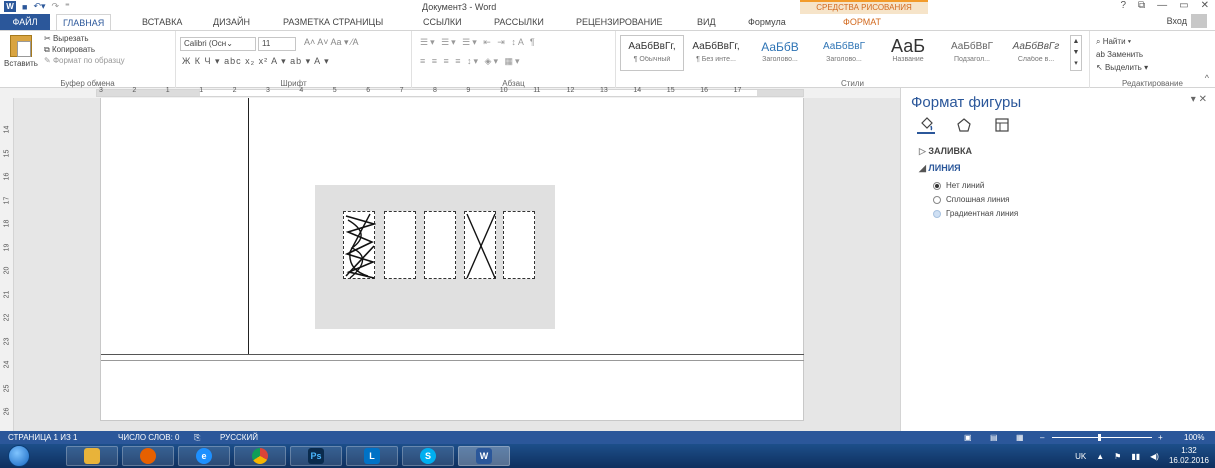 This screenshot has height=468, width=1215. Describe the element at coordinates (84, 38) in the screenshot. I see `cut-button: ✂ Вырезать` at that location.